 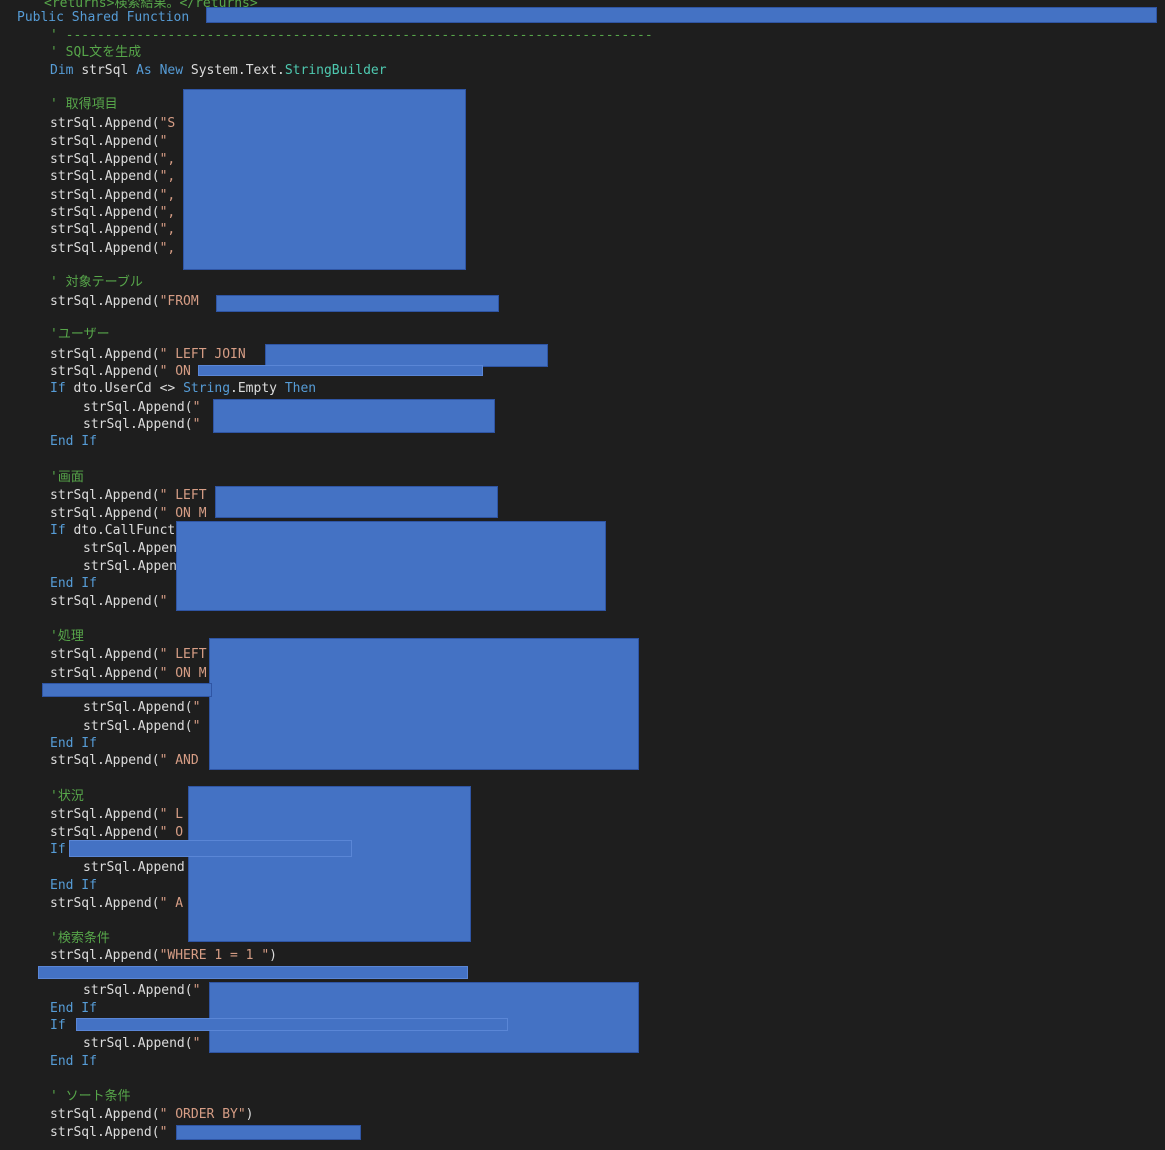 I want to click on code-token: "FROM, so click(x=183, y=301).